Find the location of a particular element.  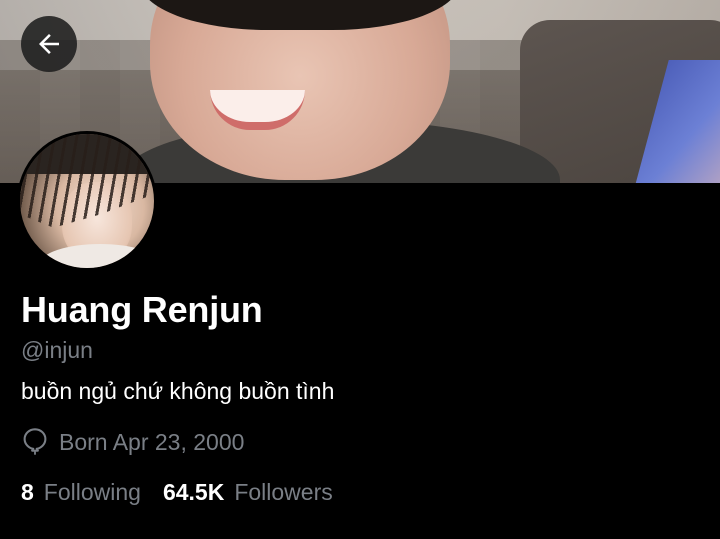

birthday-row: Born Apr 23, 2000 is located at coordinates (132, 442).